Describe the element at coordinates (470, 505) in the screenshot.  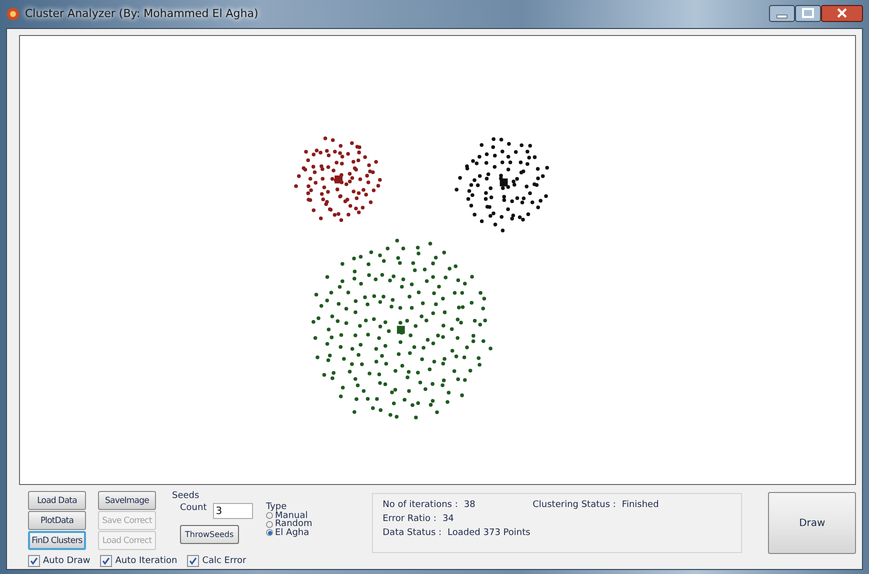
I see `status-value: 38` at that location.